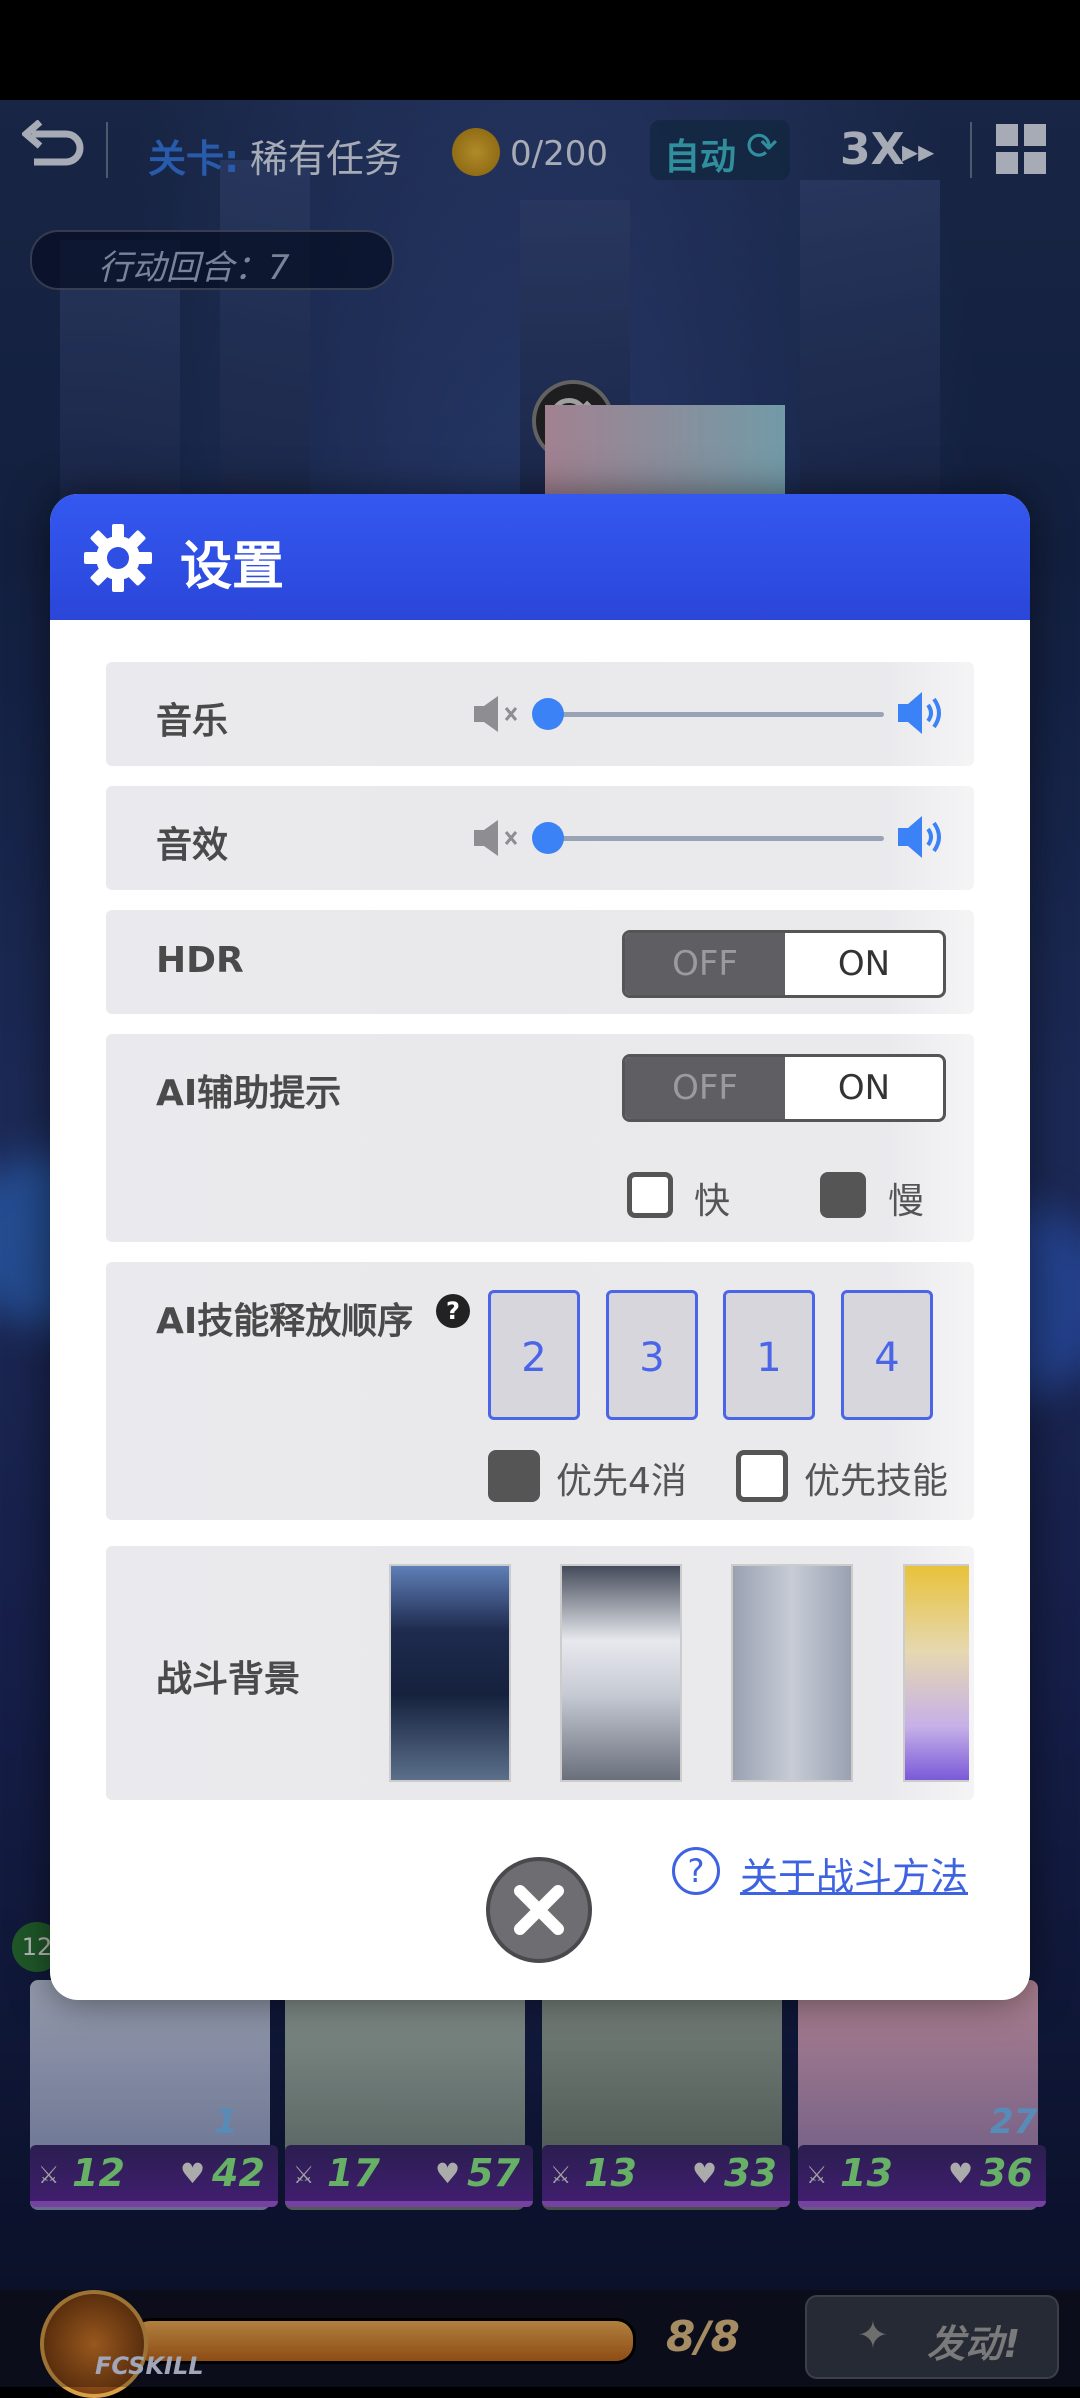  I want to click on prefer-4-match-checkbox, so click(514, 1476).